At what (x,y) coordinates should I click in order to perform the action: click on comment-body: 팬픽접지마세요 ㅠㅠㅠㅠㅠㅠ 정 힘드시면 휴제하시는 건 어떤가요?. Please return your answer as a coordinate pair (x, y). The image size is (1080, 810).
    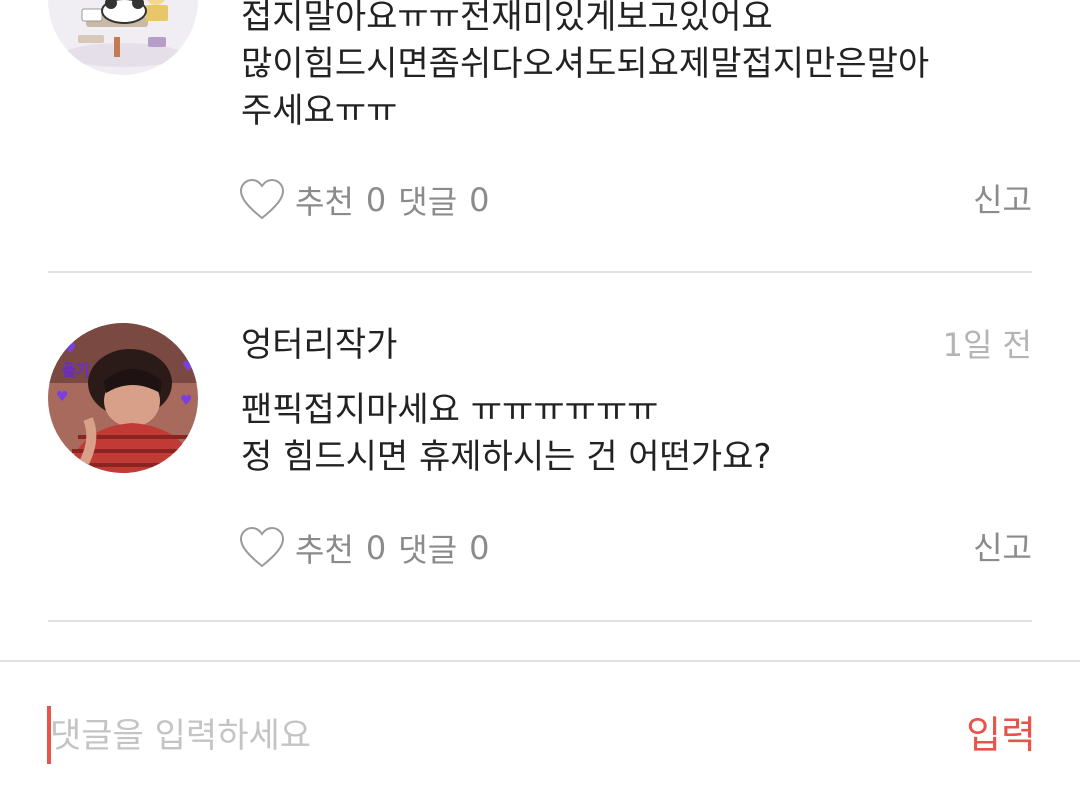
    Looking at the image, I should click on (506, 434).